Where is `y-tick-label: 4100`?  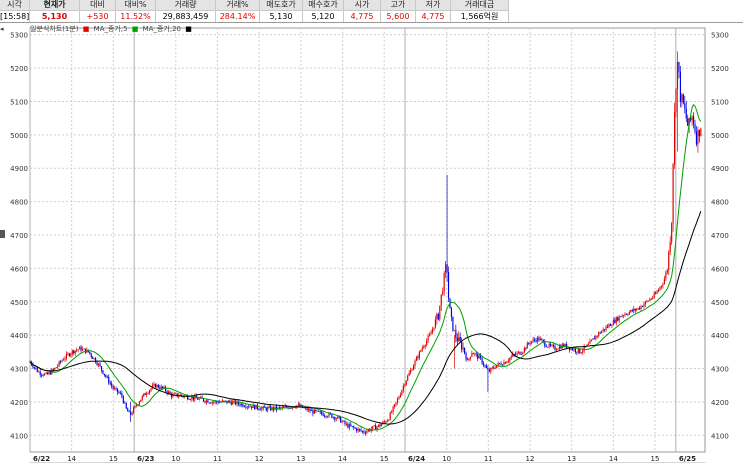
y-tick-label: 4100 is located at coordinates (19, 436).